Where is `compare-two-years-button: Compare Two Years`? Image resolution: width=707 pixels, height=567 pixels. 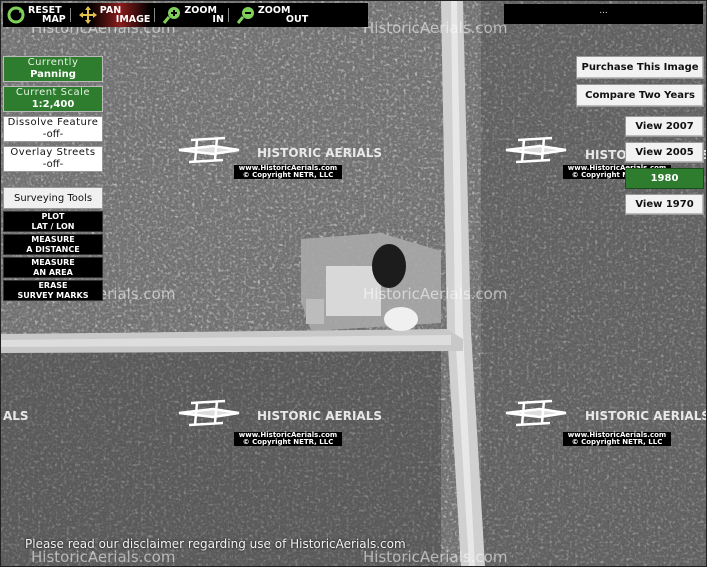
compare-two-years-button: Compare Two Years is located at coordinates (640, 95).